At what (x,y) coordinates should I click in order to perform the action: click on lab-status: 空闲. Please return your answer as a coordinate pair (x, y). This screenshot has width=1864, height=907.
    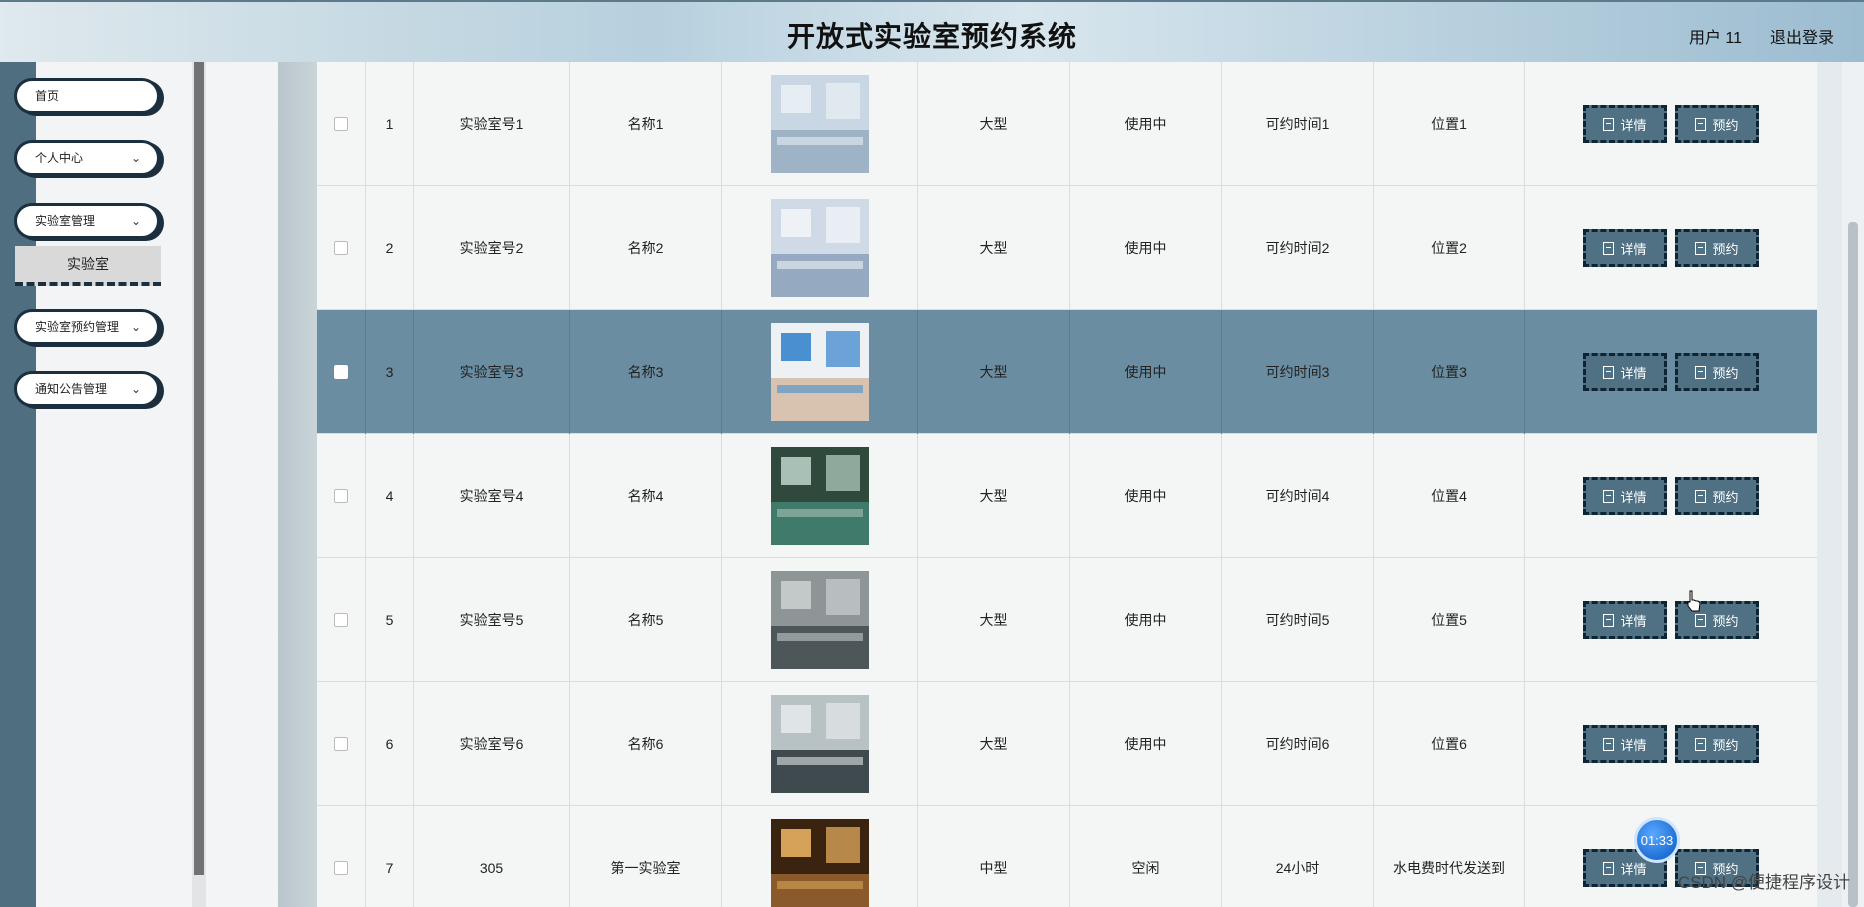
    Looking at the image, I should click on (1146, 856).